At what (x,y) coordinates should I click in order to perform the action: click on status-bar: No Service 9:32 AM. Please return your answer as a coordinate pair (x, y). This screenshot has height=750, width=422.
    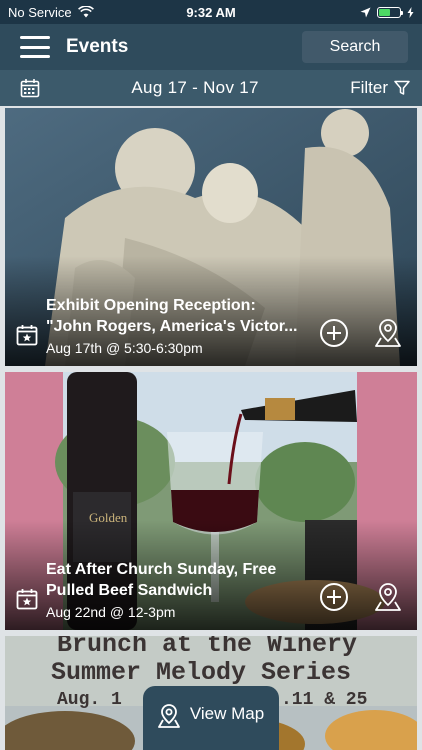
    Looking at the image, I should click on (211, 12).